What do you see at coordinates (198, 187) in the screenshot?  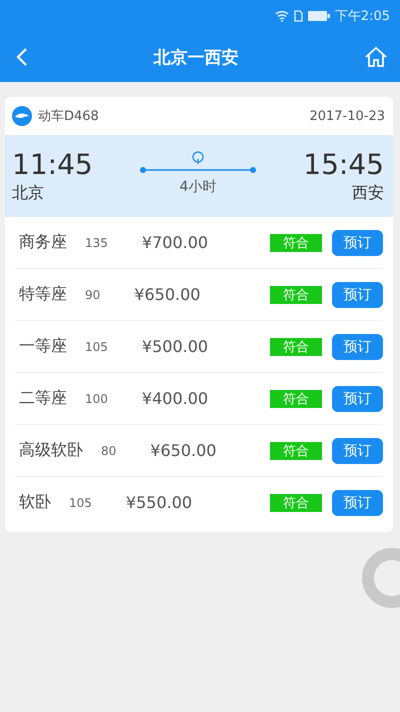 I see `trip-duration: 4小时` at bounding box center [198, 187].